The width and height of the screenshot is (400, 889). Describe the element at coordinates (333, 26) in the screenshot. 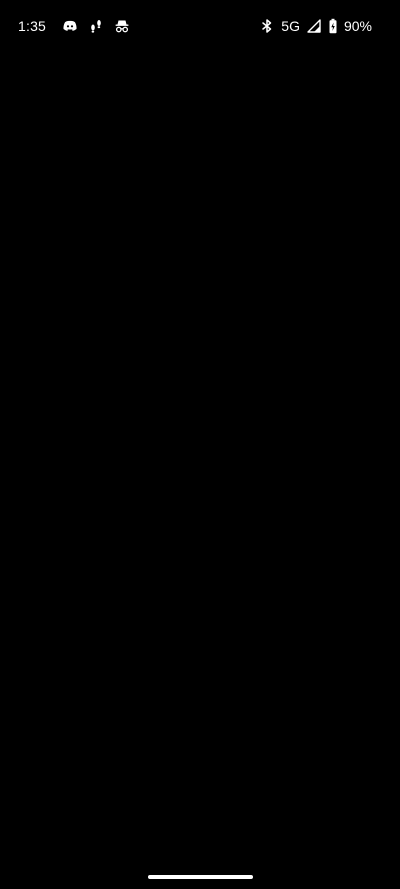

I see `battery-icon` at that location.